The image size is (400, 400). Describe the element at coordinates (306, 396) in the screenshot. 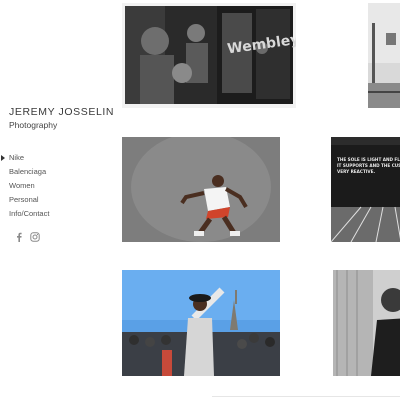

I see `divider` at that location.